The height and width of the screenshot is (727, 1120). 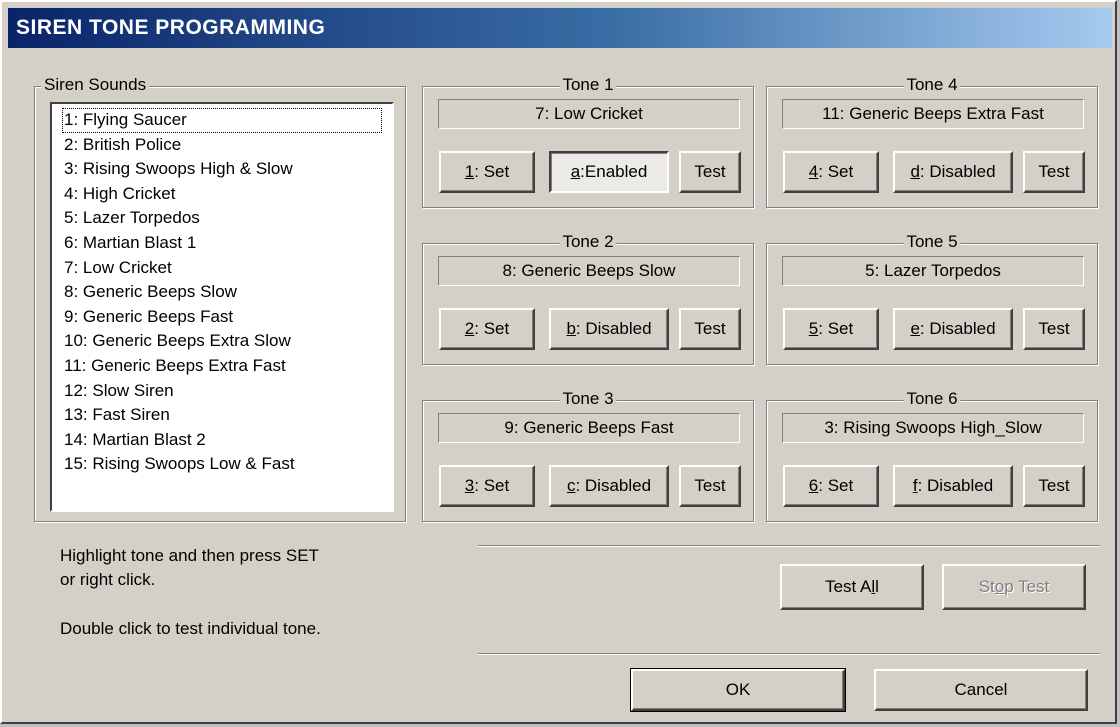 I want to click on help-text-line-3: Double click to test individual tone., so click(x=190, y=628).